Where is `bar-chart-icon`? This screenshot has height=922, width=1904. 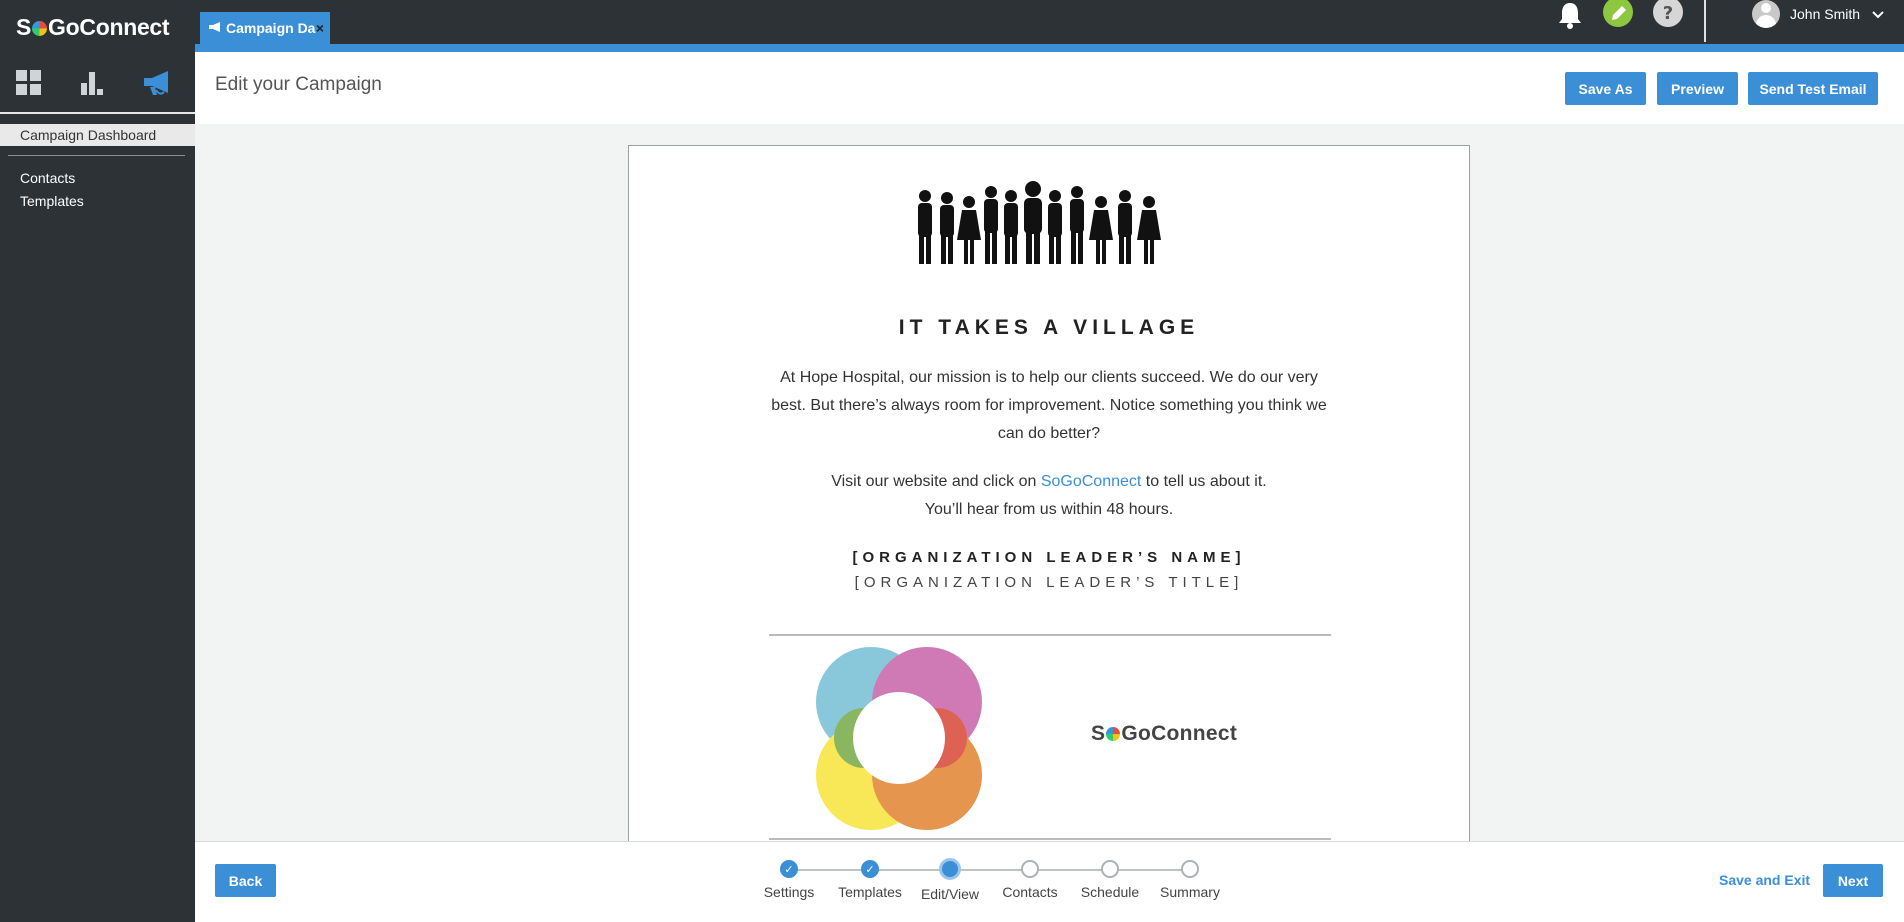 bar-chart-icon is located at coordinates (92, 83).